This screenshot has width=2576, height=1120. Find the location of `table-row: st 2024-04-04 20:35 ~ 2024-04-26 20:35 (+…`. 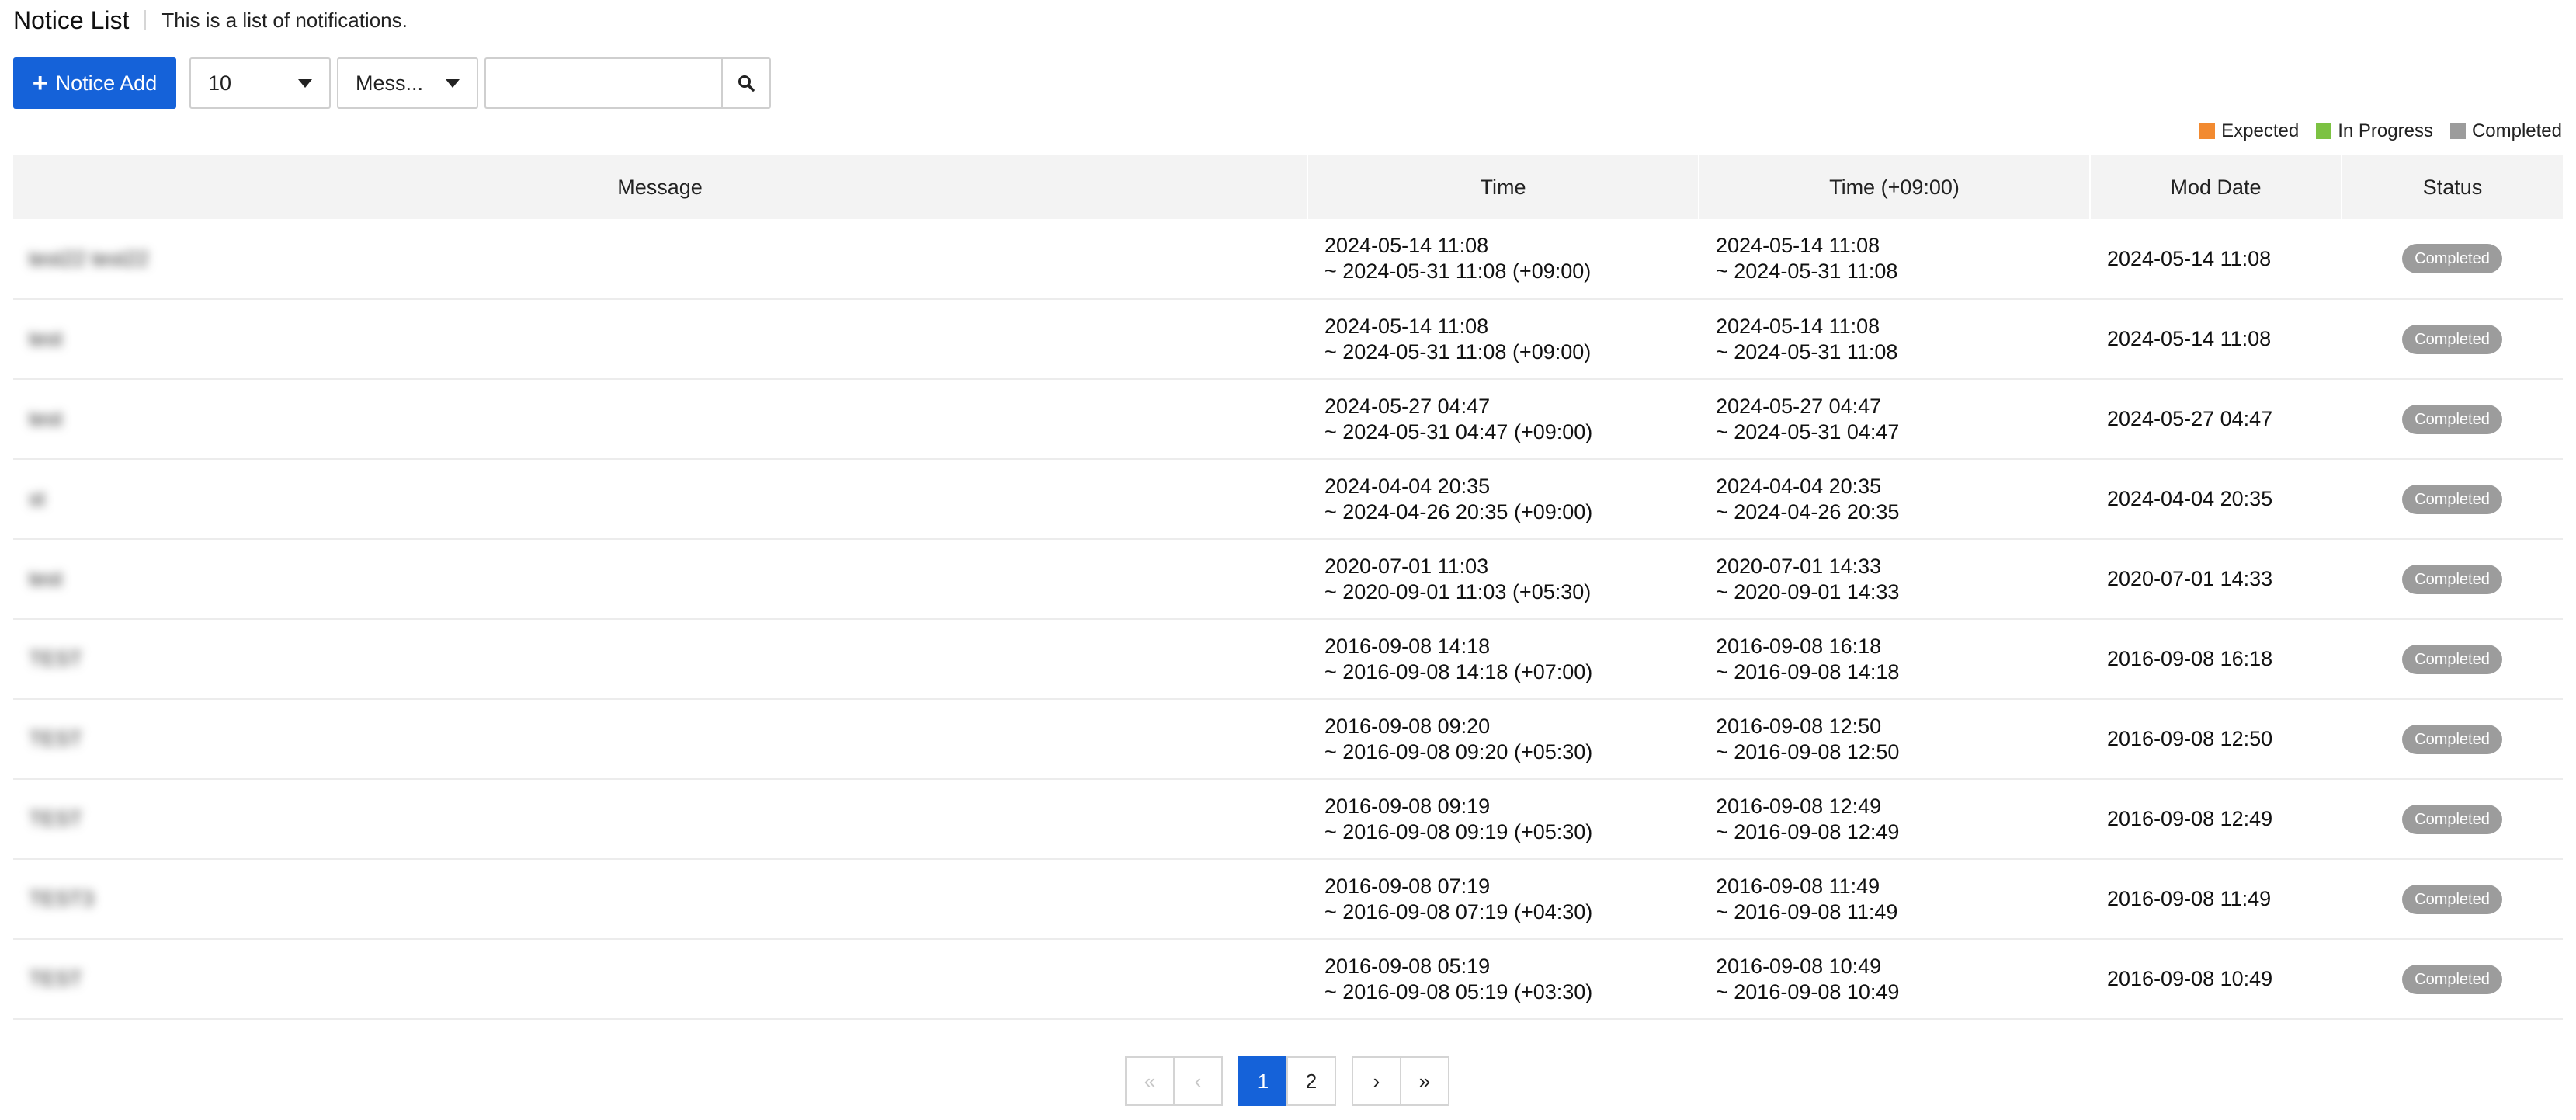

table-row: st 2024-04-04 20:35 ~ 2024-04-26 20:35 (+… is located at coordinates (1288, 499).